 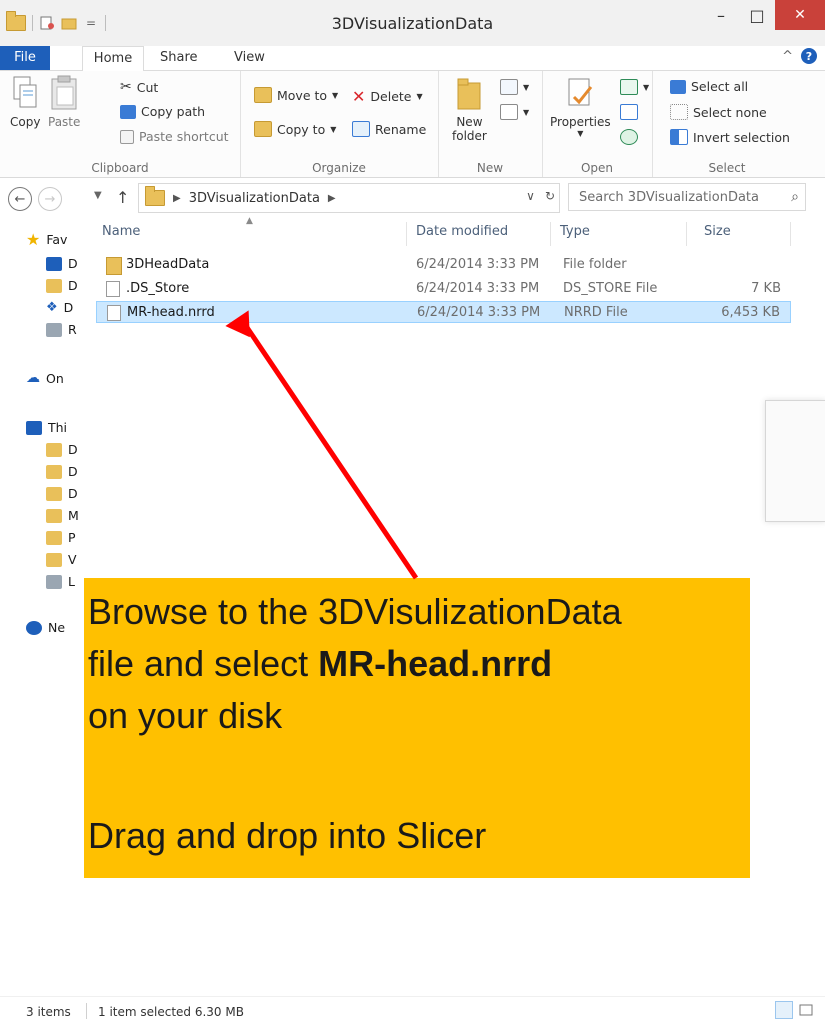 I want to click on nav-this-pc-item: V, so click(x=61, y=559).